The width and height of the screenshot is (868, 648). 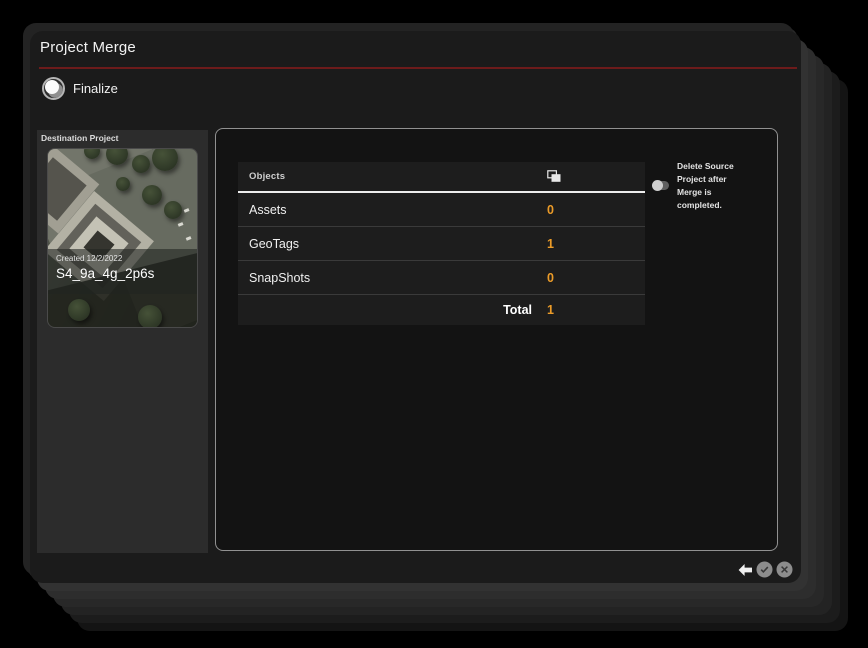 I want to click on row-value: 1, so click(x=550, y=243).